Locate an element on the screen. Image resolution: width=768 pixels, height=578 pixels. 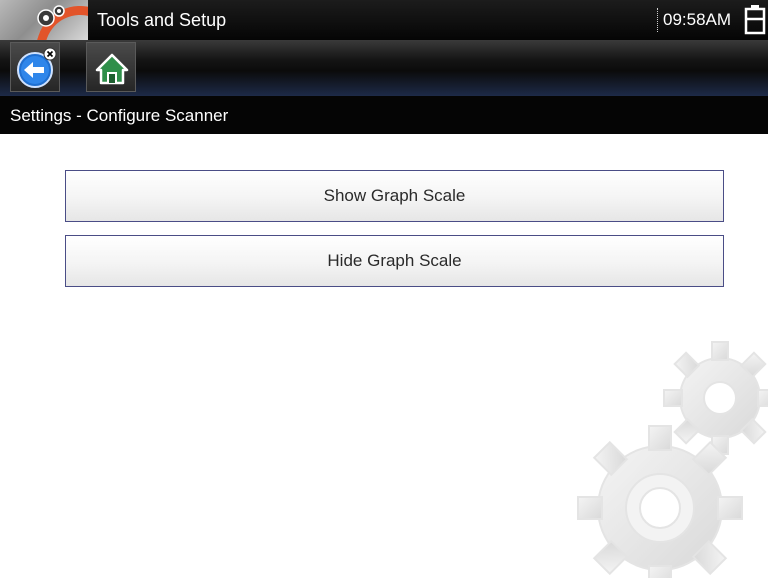
back-button is located at coordinates (35, 67).